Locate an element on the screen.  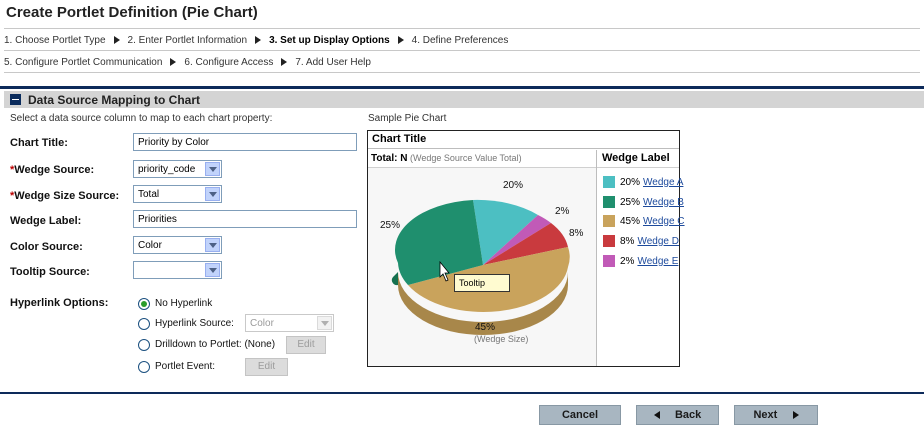
legend-pct: 45% is located at coordinates (630, 221).